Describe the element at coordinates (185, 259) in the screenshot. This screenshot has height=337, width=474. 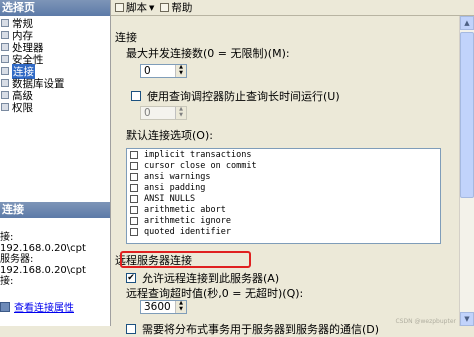
I see `highlight-annotation` at that location.